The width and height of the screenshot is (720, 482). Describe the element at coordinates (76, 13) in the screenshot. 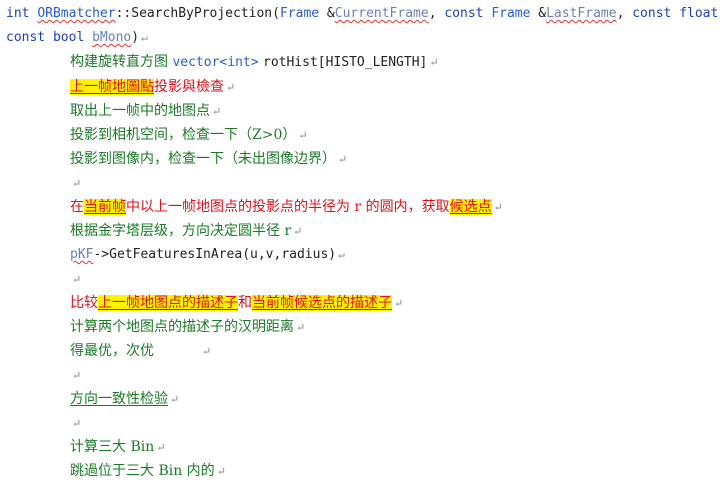

I see `class-name: ORBmatcher` at that location.